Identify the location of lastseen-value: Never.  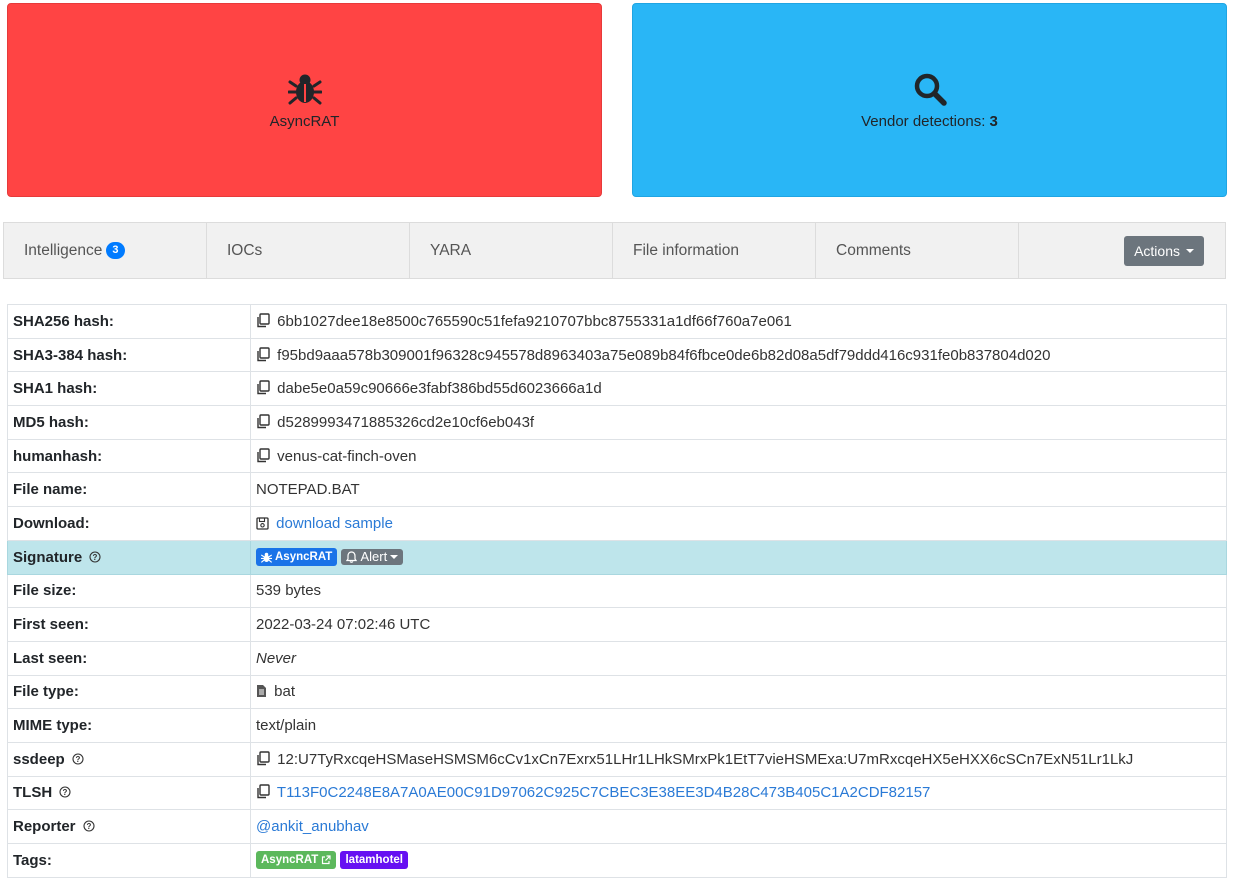
(738, 658).